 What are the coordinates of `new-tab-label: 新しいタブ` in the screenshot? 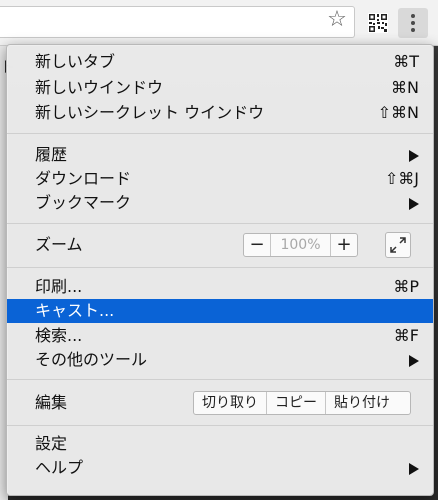 It's located at (75, 61).